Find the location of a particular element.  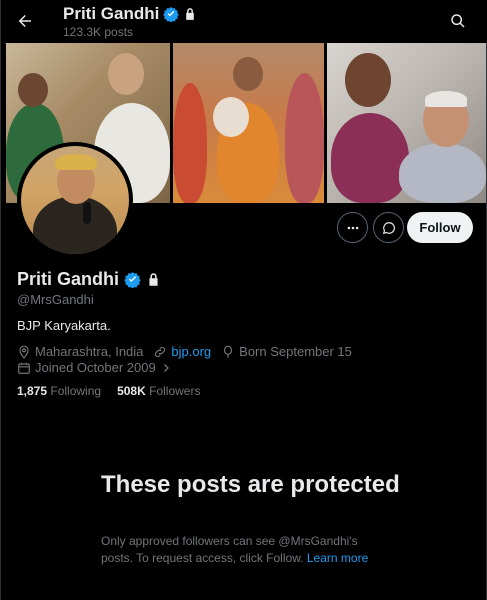

back-button is located at coordinates (25, 21).